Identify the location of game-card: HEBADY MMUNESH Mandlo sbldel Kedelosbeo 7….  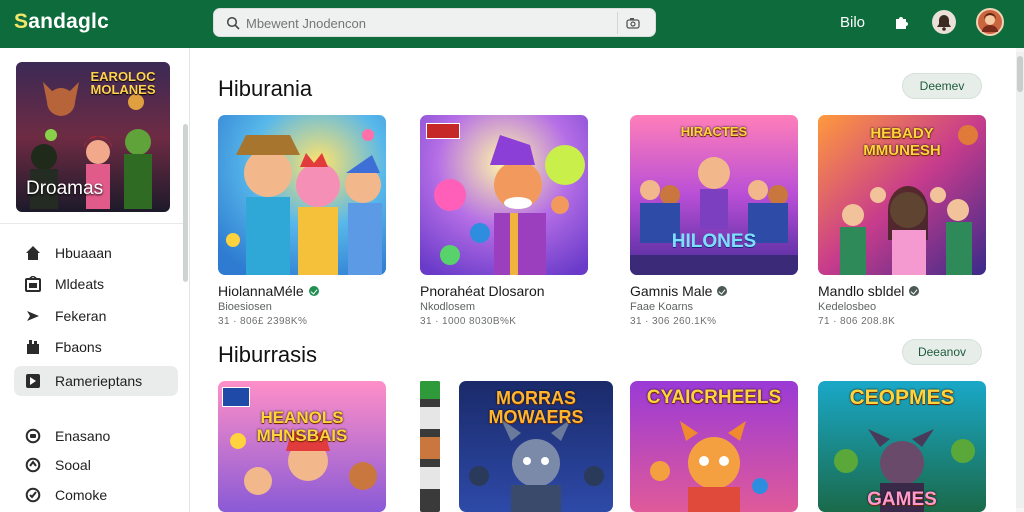
(902, 221).